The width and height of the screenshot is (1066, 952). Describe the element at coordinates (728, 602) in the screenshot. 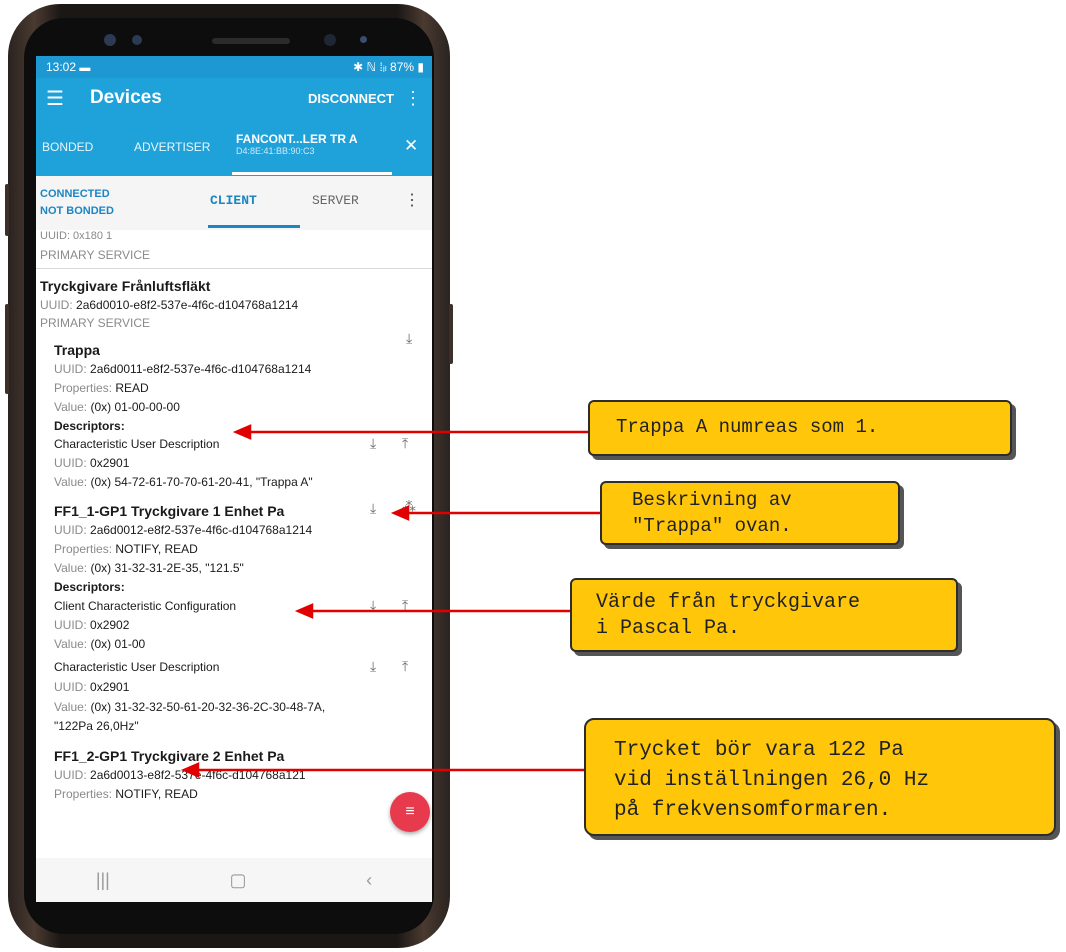

I see `callout-text: Värde från tryckgivare` at that location.